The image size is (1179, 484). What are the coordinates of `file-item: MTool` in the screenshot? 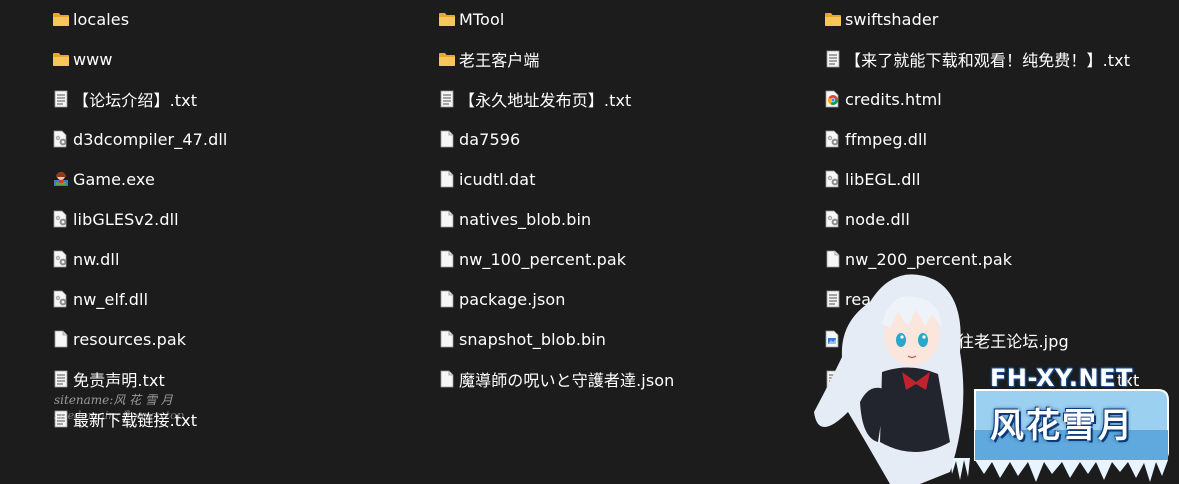 It's located at (471, 19).